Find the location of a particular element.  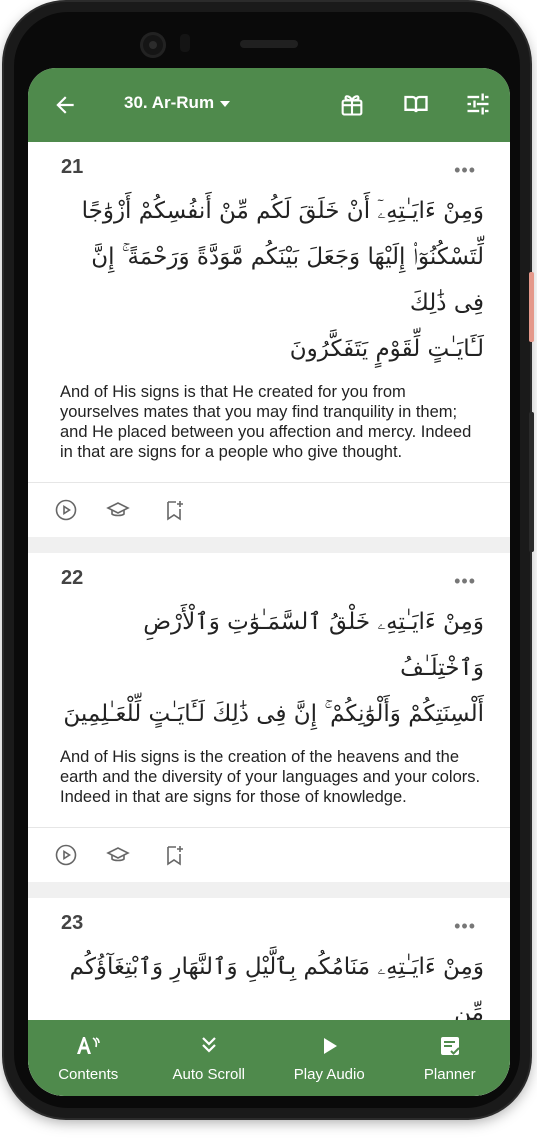

book-icon is located at coordinates (416, 104).